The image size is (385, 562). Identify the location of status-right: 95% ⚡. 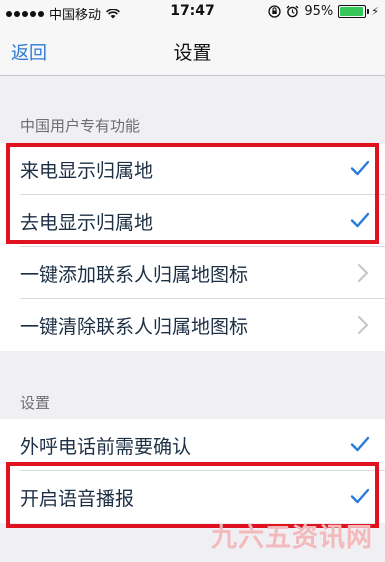
(323, 11).